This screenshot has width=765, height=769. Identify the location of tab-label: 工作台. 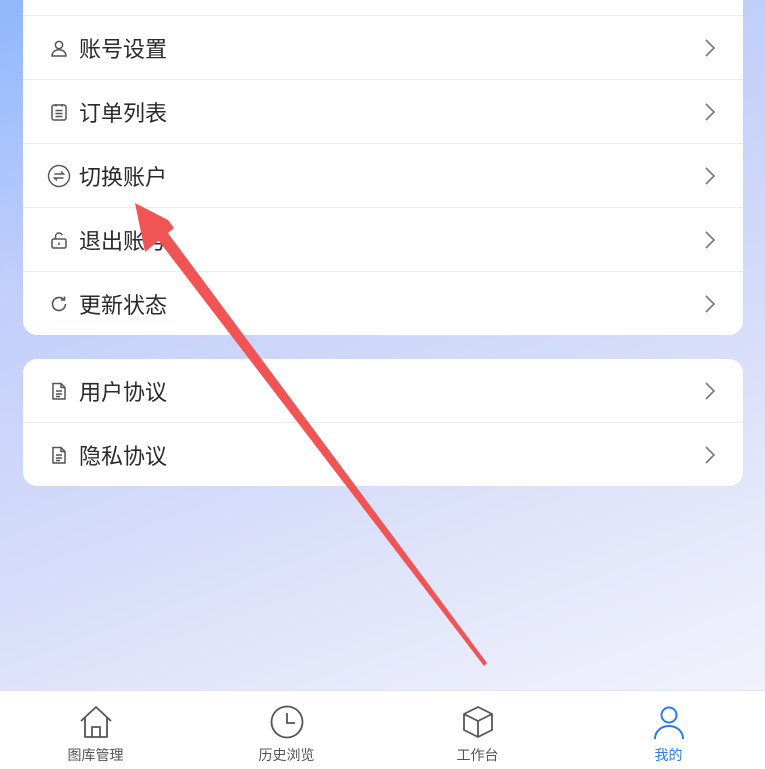
(477, 756).